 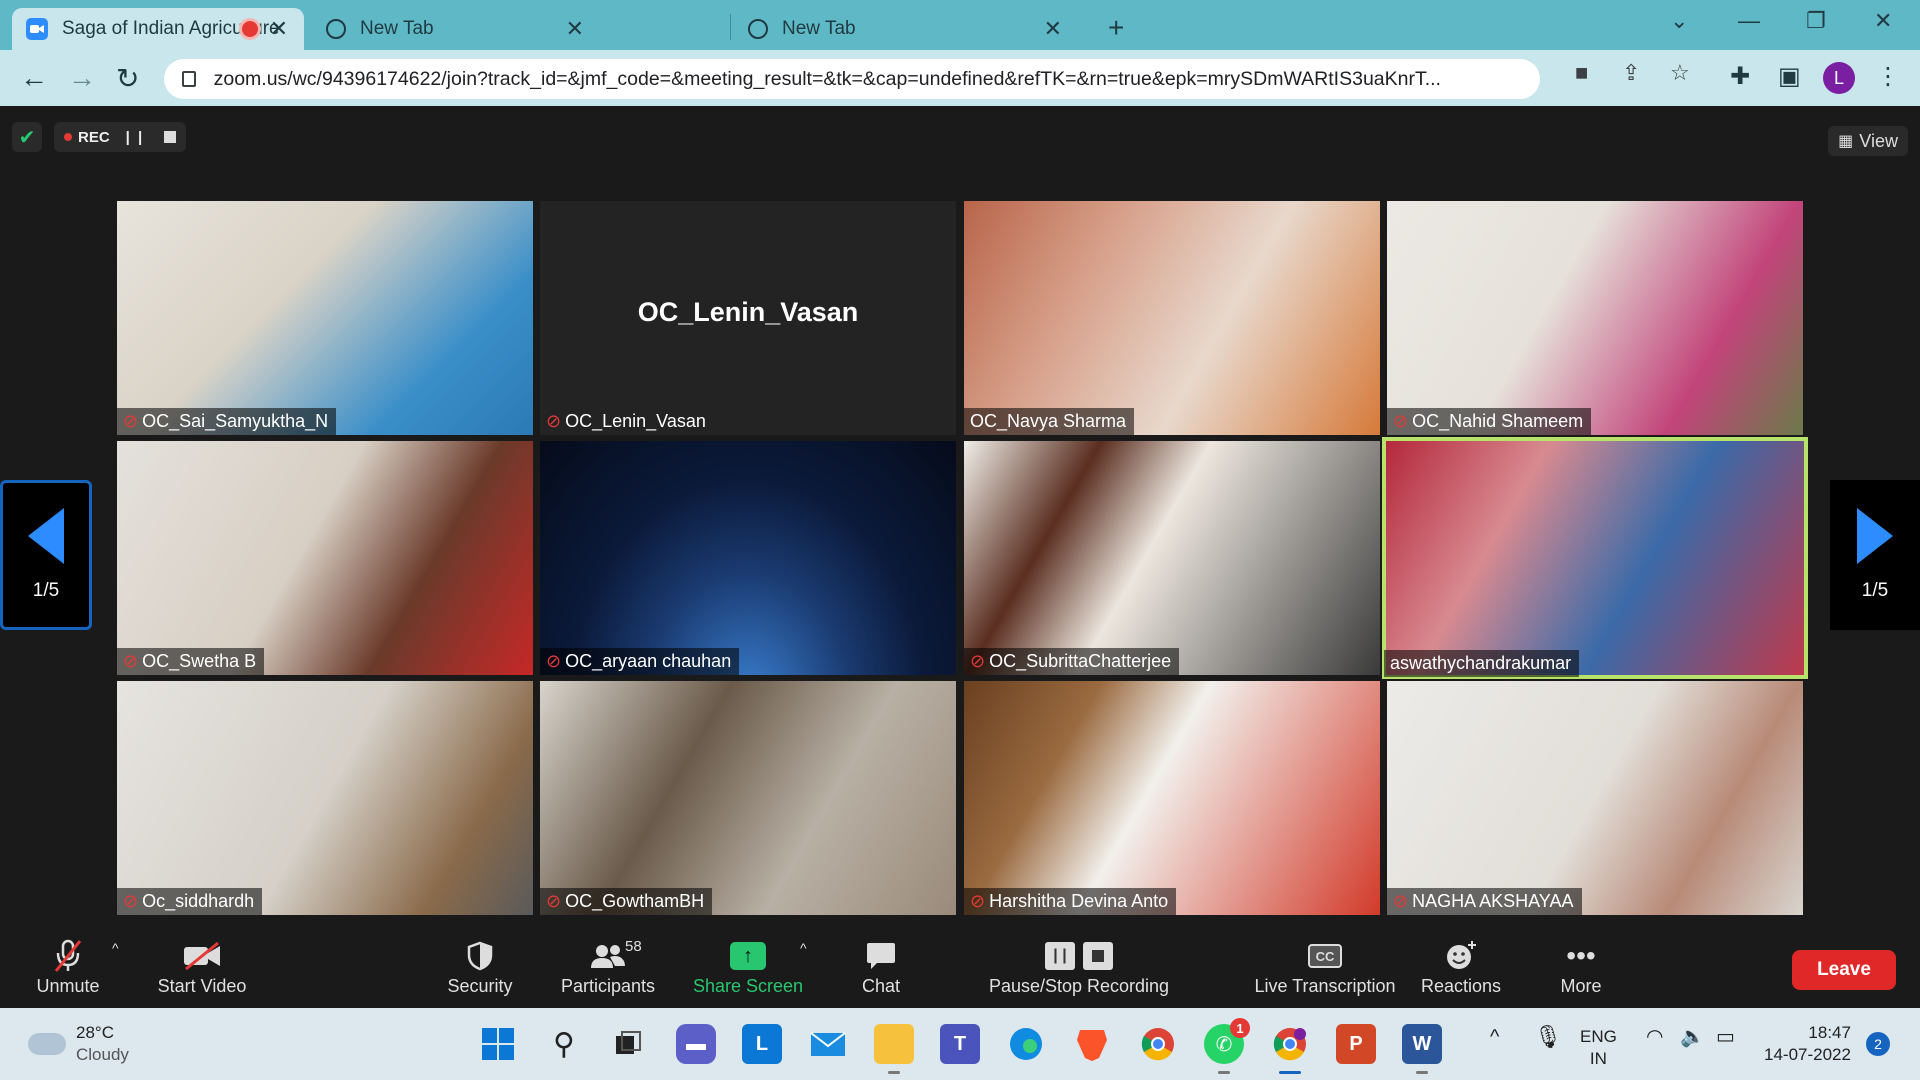 I want to click on video-off-icon, so click(x=202, y=956).